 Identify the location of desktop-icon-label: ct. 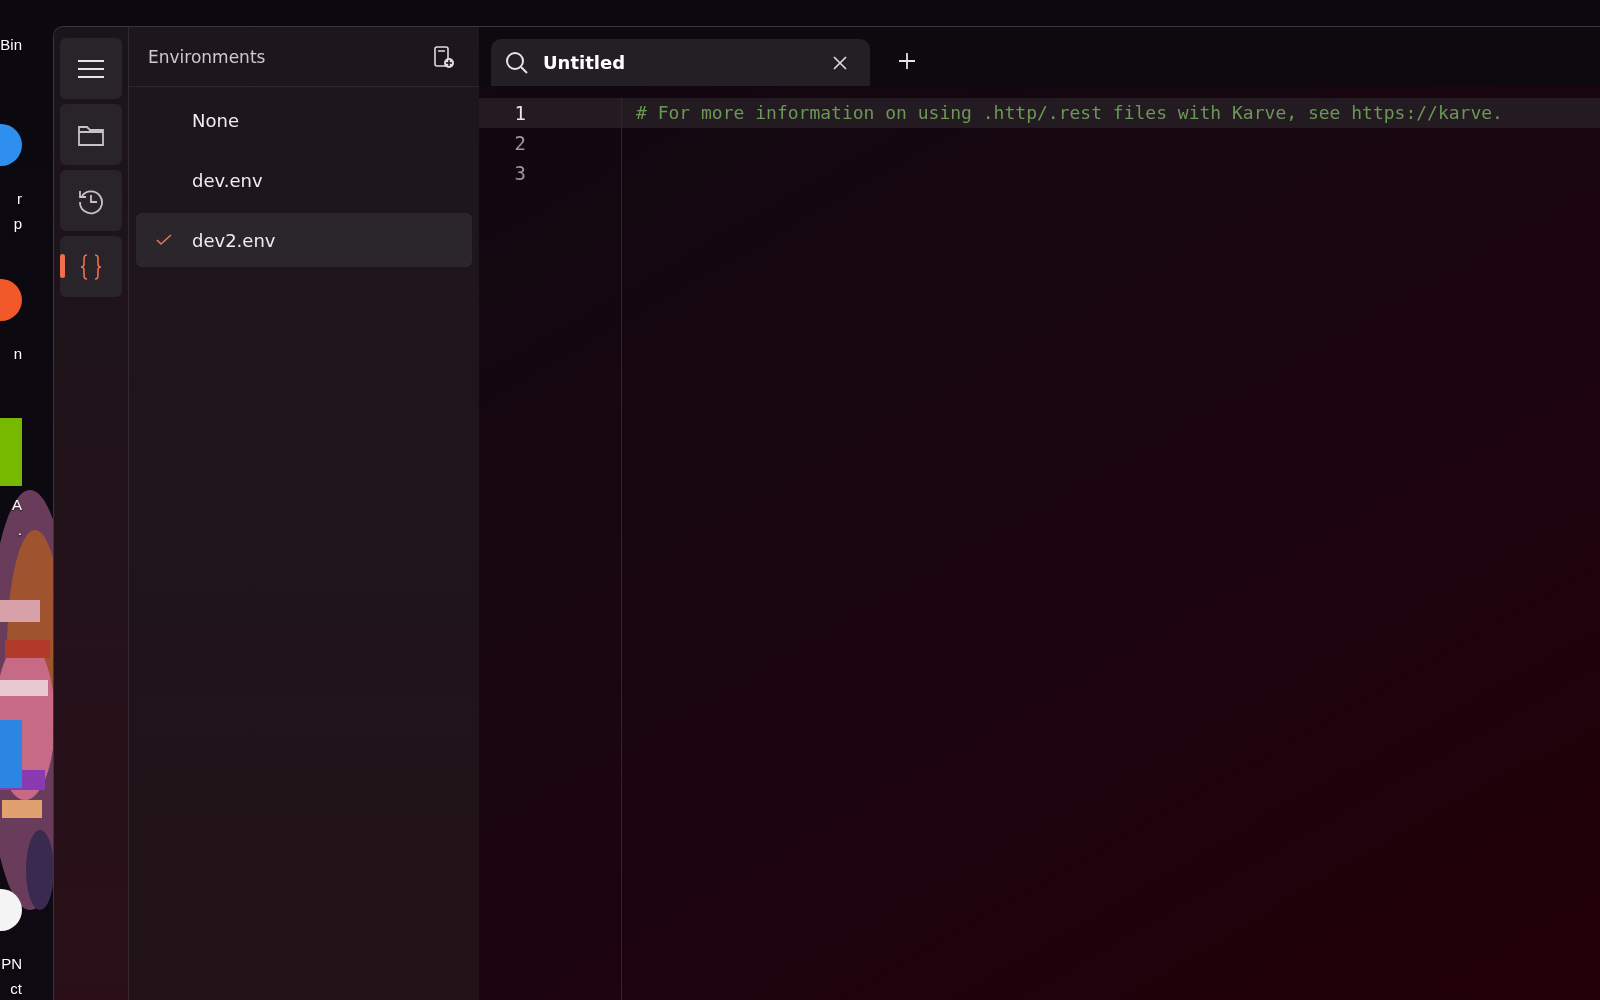
(16, 988).